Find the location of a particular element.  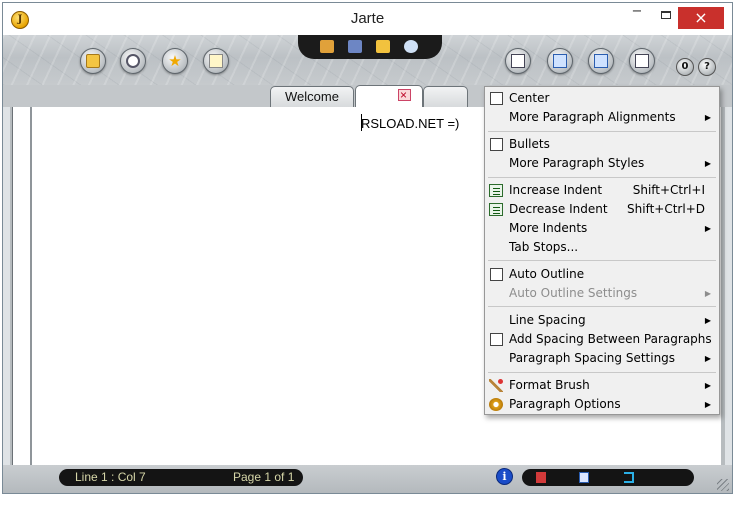

center-checkbox is located at coordinates (496, 98).